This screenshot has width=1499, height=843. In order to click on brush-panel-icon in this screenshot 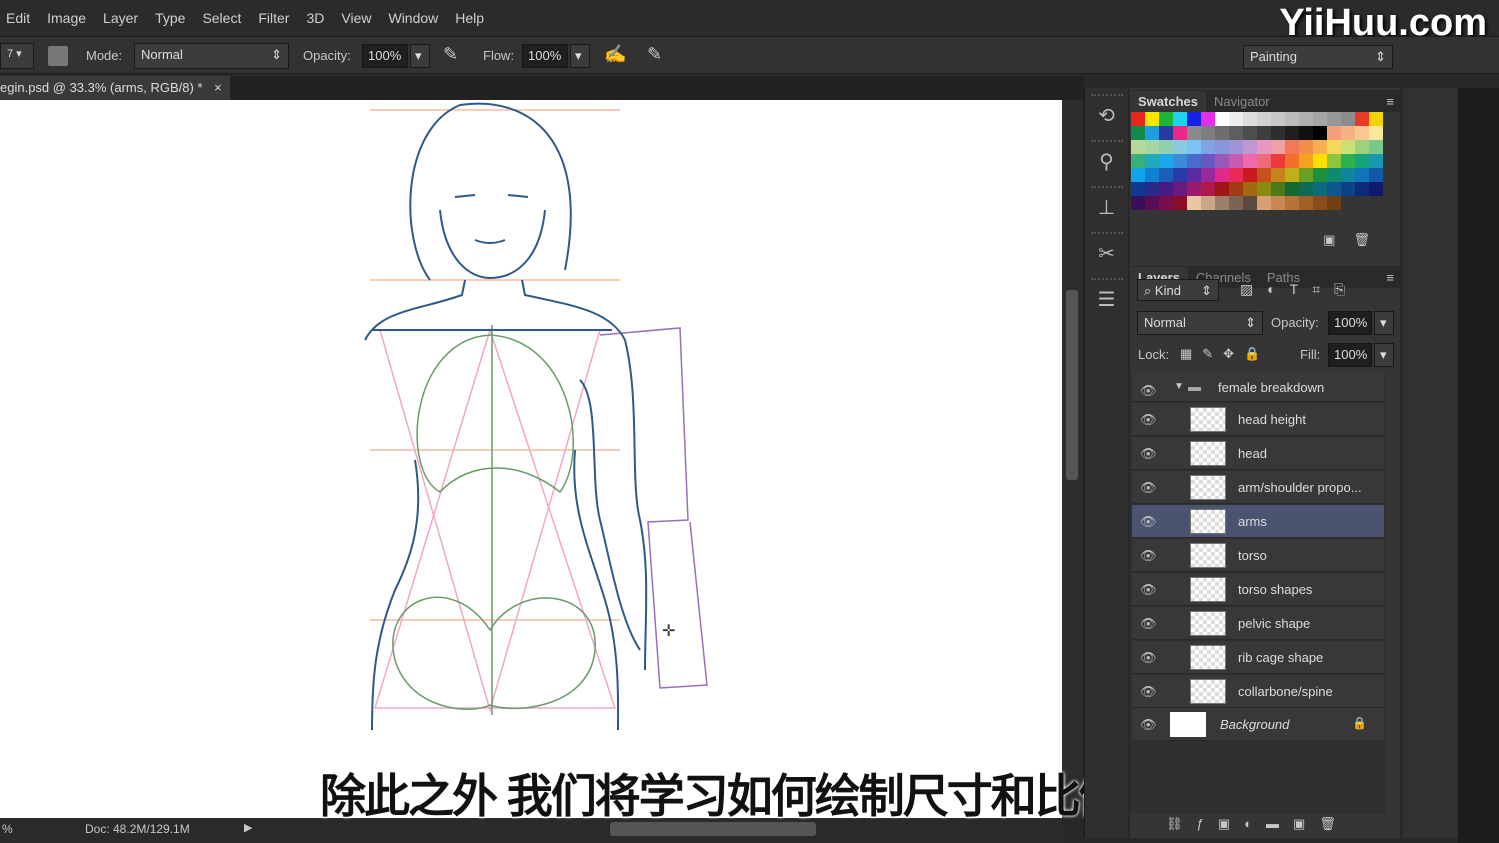, I will do `click(58, 56)`.